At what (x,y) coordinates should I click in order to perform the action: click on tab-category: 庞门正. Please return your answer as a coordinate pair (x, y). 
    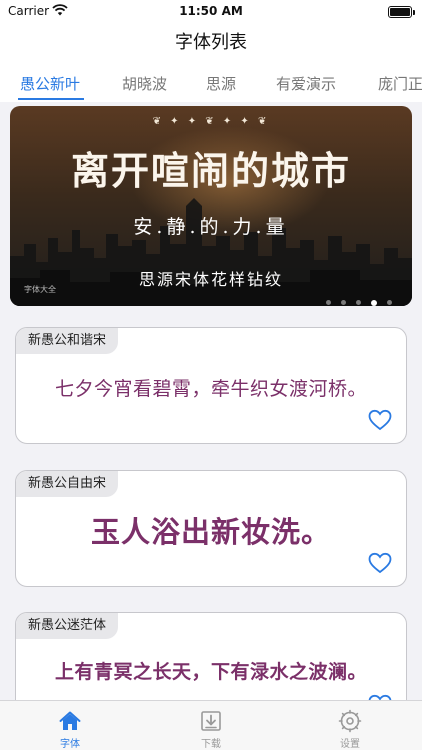
    Looking at the image, I should click on (400, 83).